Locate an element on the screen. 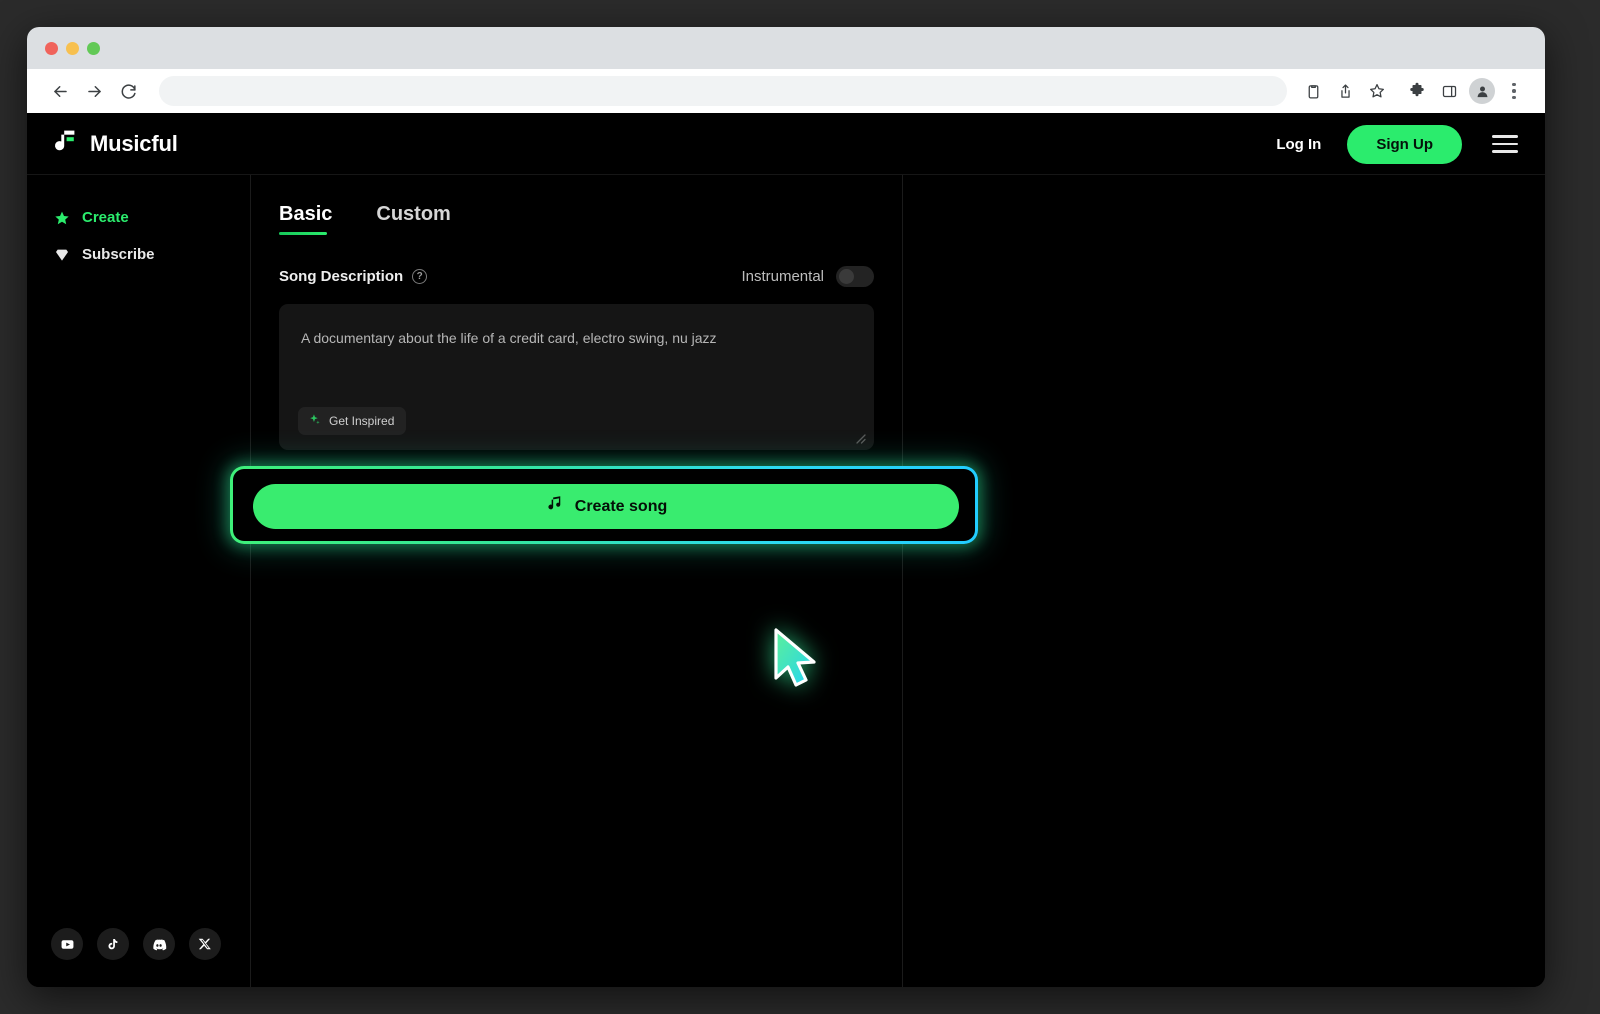 Image resolution: width=1600 pixels, height=1014 pixels. tab-basic: Basic is located at coordinates (305, 219).